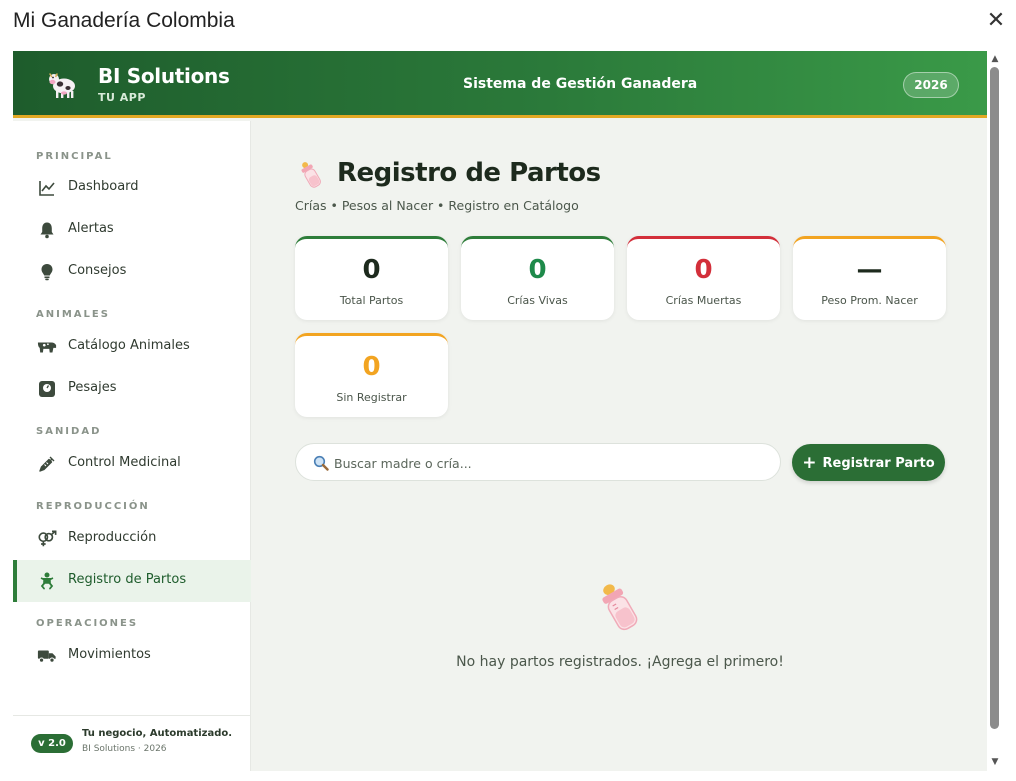 This screenshot has height=781, width=1016. I want to click on sidebar-item-pesajes: Pesajes, so click(132, 389).